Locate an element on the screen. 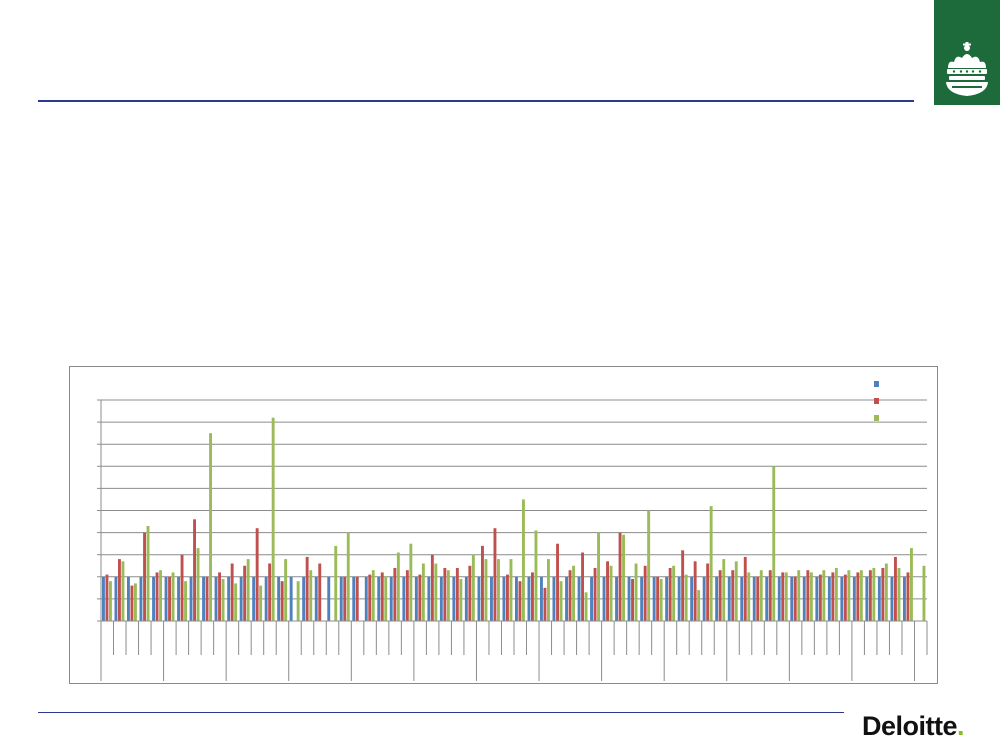 The image size is (1000, 750). deloitte-logo: Deloitte. is located at coordinates (913, 726).